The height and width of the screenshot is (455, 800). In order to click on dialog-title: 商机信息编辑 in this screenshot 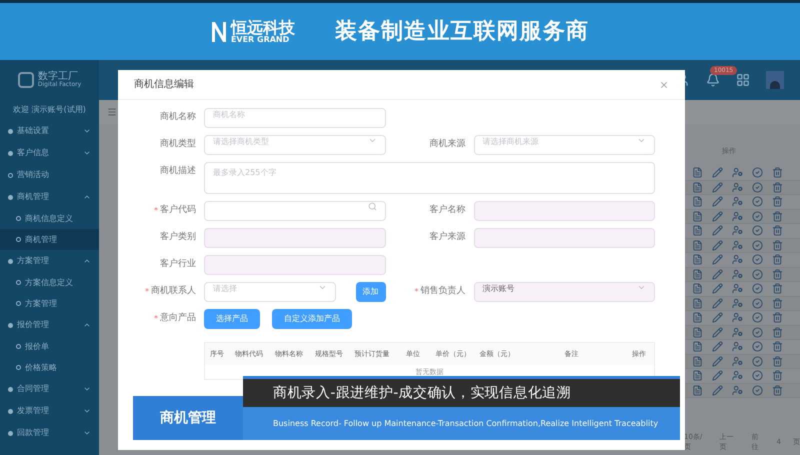, I will do `click(164, 85)`.